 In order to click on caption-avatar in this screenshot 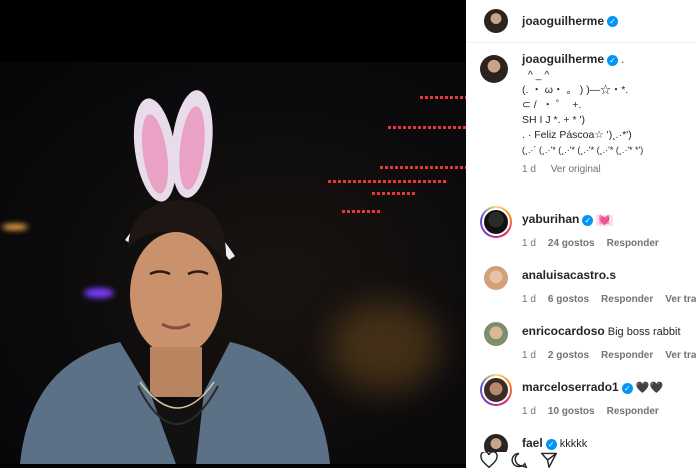, I will do `click(494, 69)`.